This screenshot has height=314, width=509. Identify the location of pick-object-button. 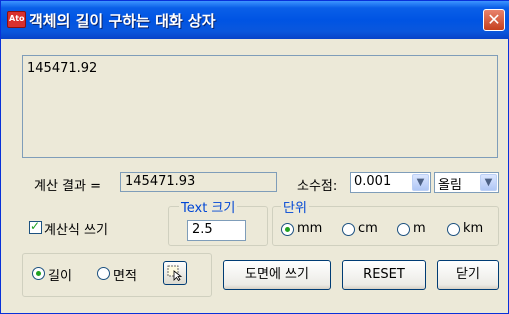
(175, 273).